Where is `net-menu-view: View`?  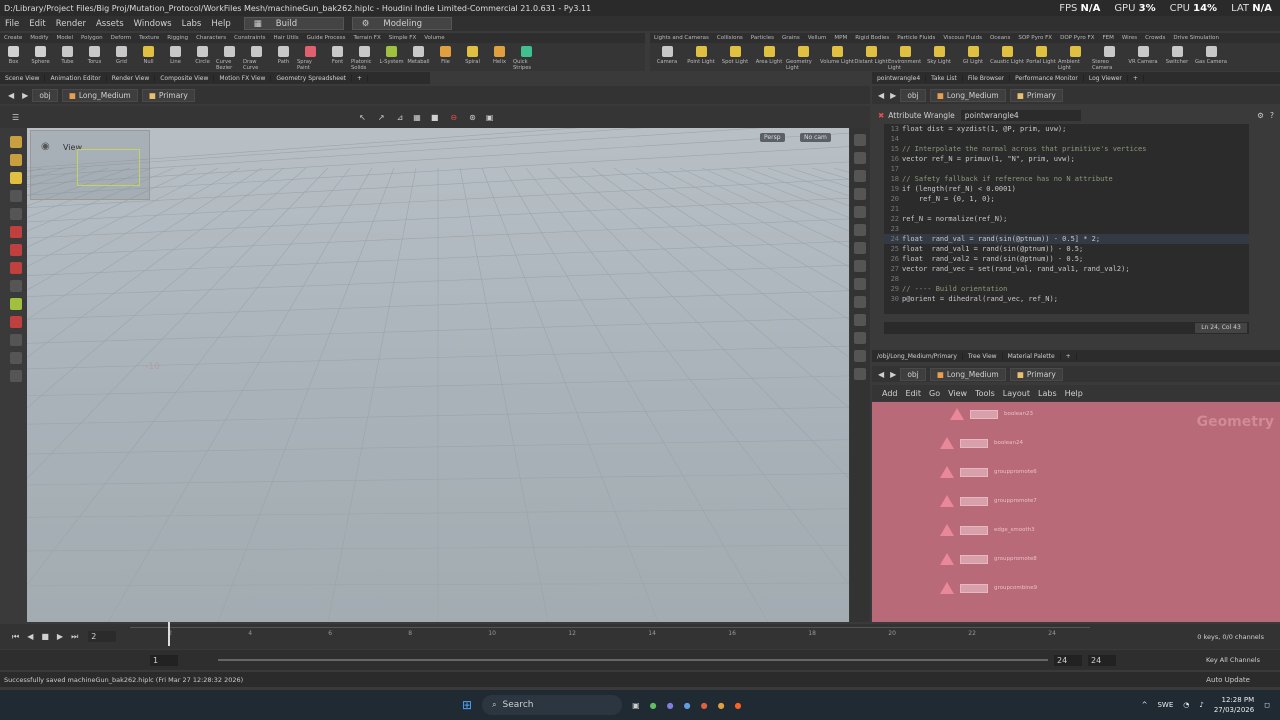 net-menu-view: View is located at coordinates (957, 393).